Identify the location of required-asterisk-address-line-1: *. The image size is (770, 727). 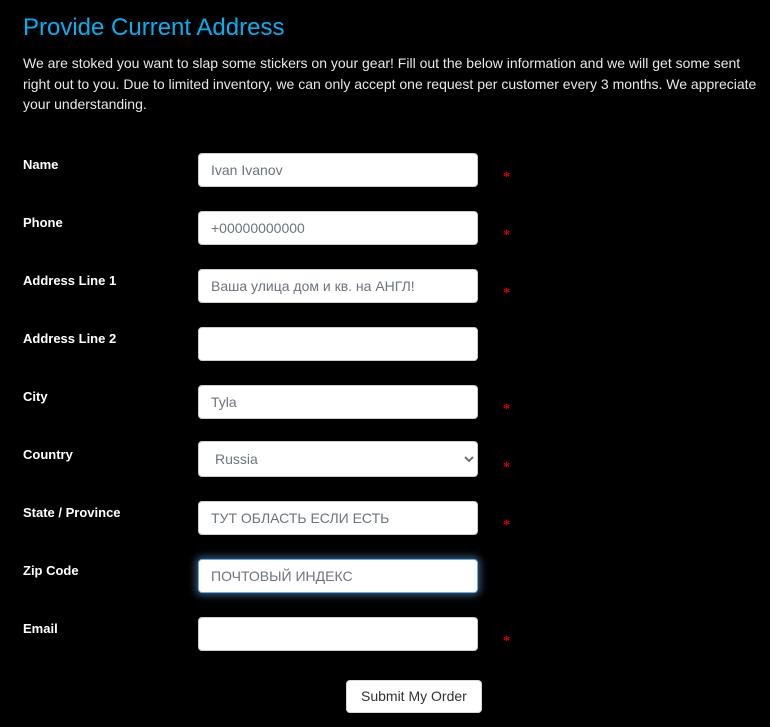
(506, 293).